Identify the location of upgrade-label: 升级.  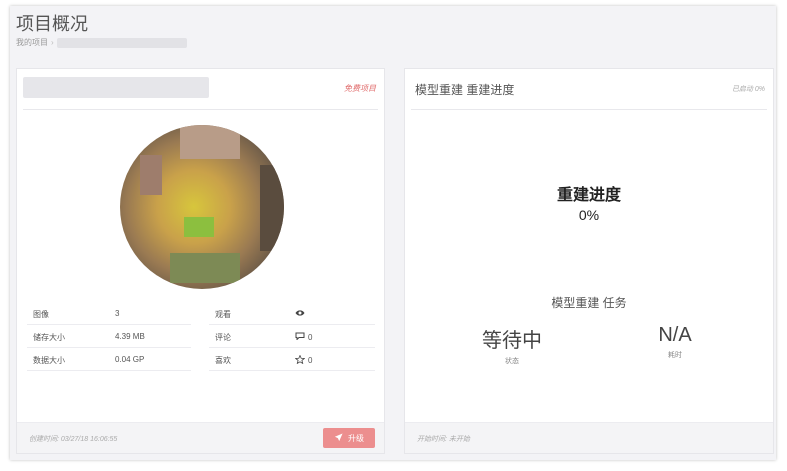
(356, 438).